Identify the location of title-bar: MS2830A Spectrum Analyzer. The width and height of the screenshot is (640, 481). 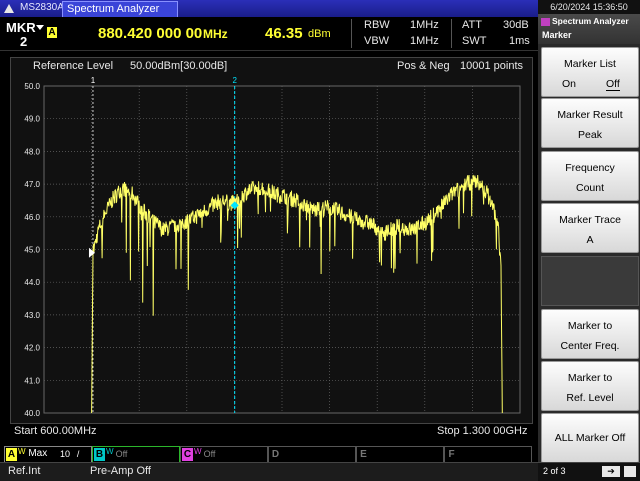
(269, 9).